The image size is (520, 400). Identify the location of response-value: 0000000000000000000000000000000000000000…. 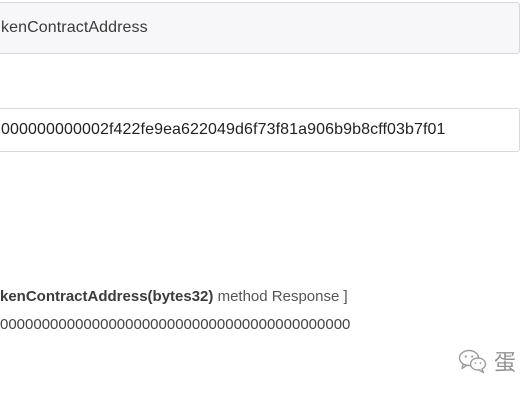
(175, 324).